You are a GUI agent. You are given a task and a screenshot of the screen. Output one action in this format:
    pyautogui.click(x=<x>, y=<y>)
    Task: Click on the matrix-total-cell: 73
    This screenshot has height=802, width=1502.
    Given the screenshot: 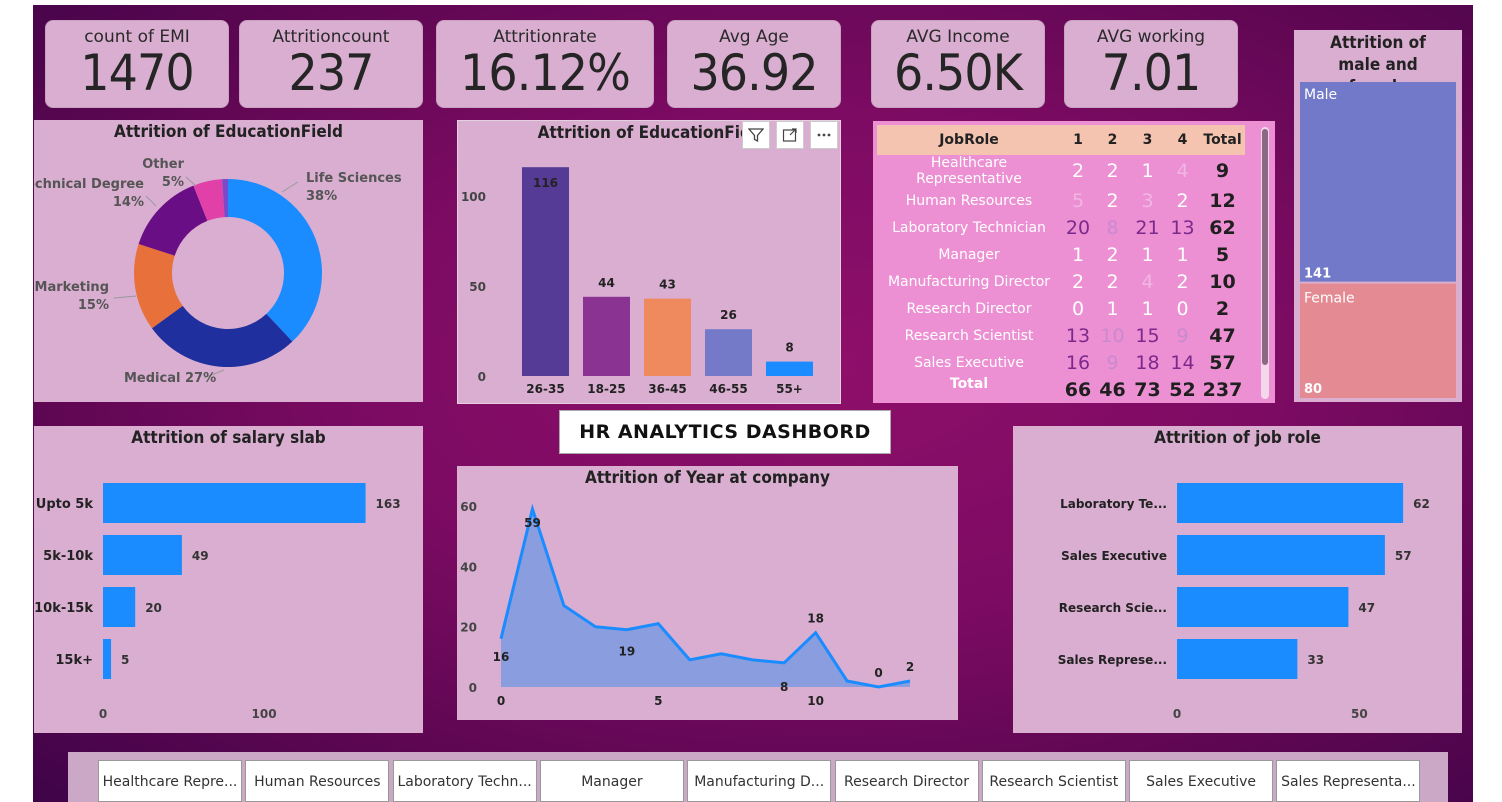 What is the action you would take?
    pyautogui.click(x=1147, y=389)
    